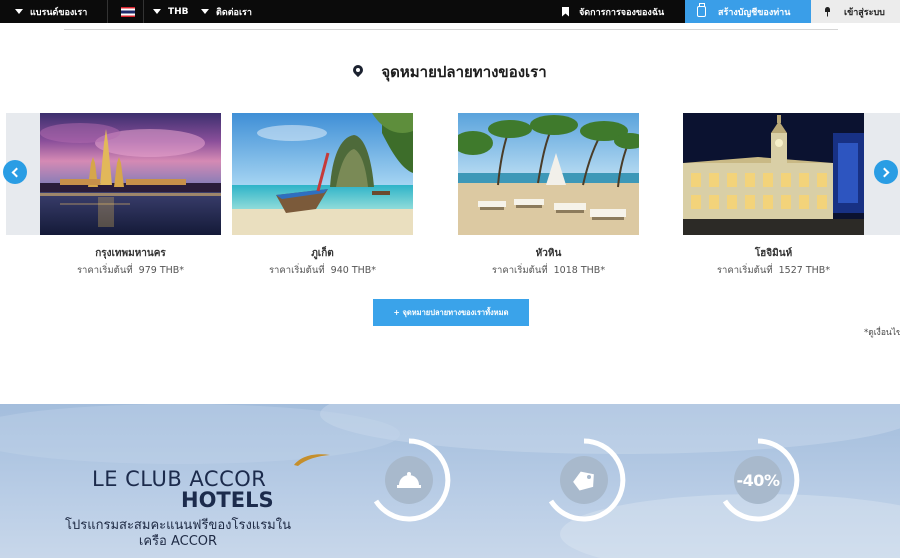  Describe the element at coordinates (622, 12) in the screenshot. I see `manage-booking-label: จัดการการจองของฉัน` at that location.